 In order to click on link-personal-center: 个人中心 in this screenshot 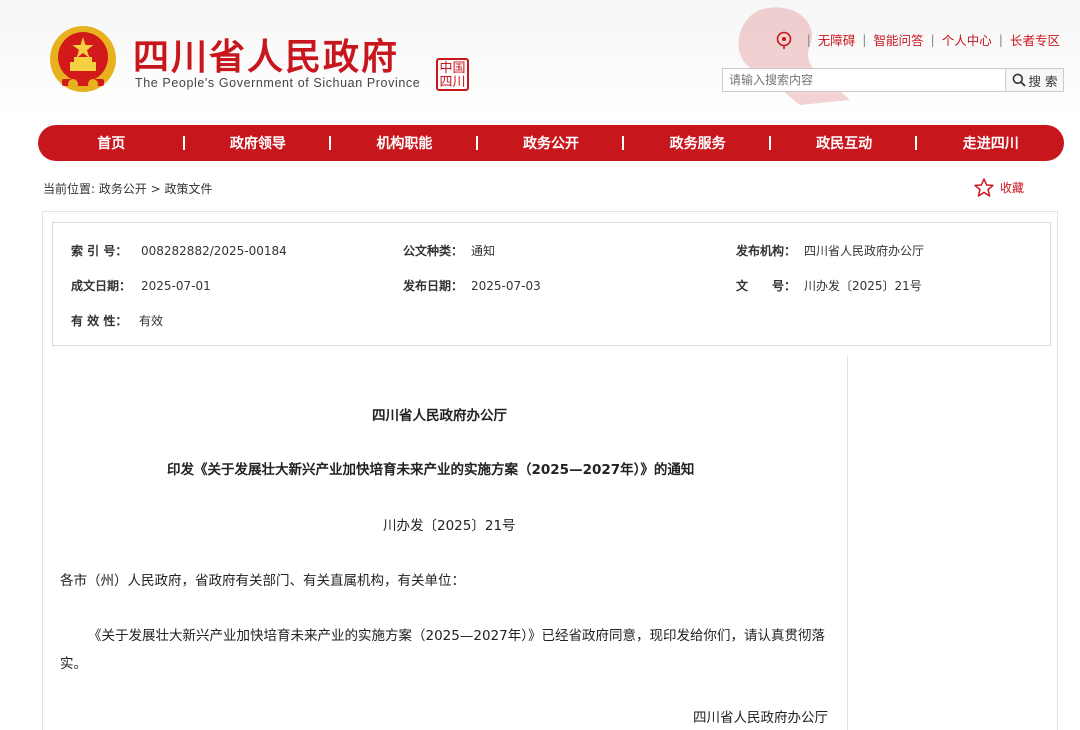, I will do `click(967, 39)`.